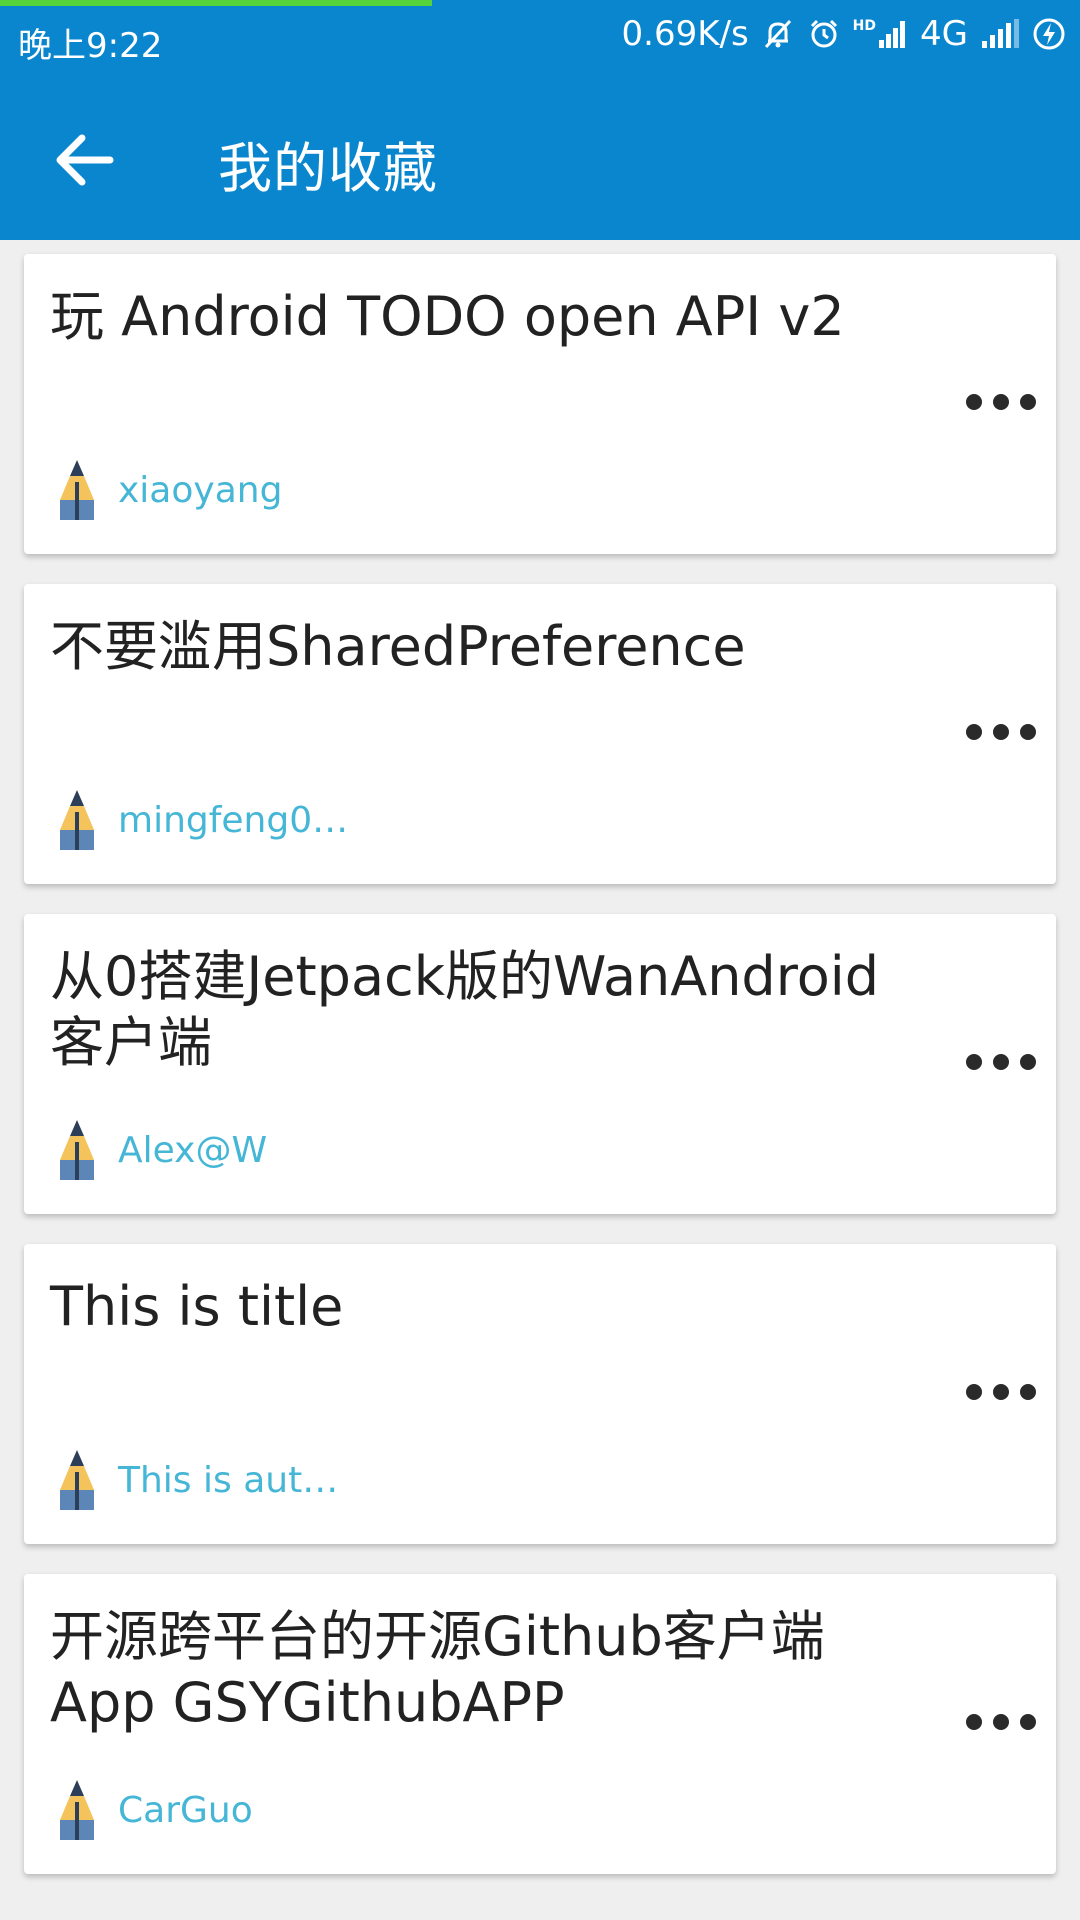 This screenshot has height=1920, width=1080. Describe the element at coordinates (197, 1306) in the screenshot. I see `card-title: This is title` at that location.